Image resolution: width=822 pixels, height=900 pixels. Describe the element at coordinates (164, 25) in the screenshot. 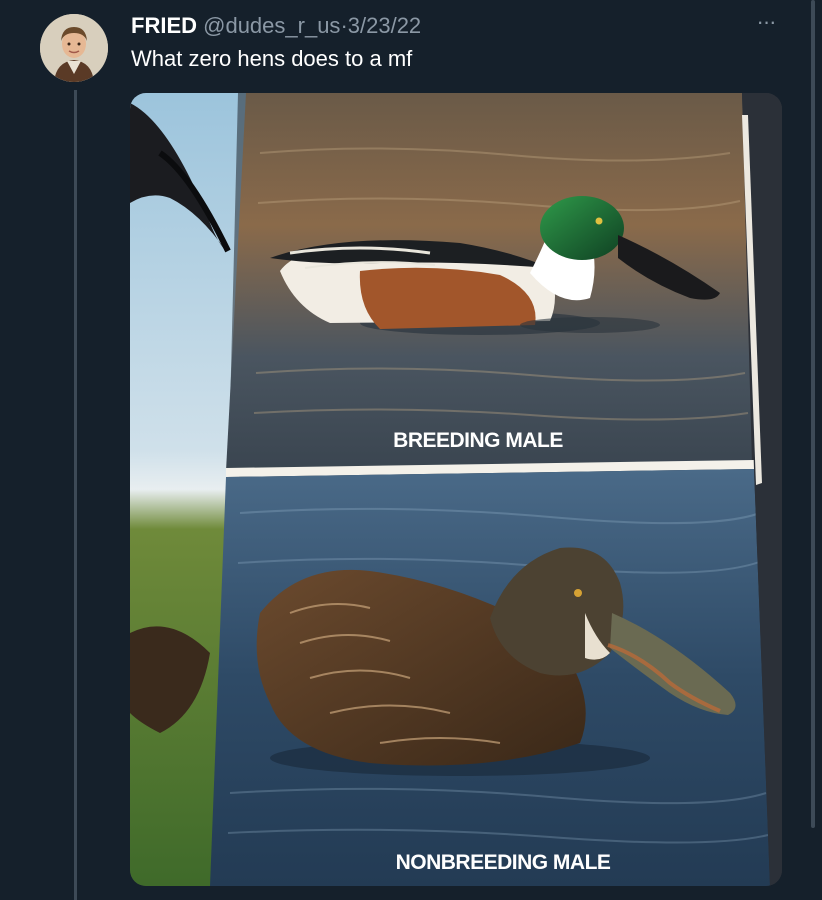

I see `display-name: FRIED` at that location.